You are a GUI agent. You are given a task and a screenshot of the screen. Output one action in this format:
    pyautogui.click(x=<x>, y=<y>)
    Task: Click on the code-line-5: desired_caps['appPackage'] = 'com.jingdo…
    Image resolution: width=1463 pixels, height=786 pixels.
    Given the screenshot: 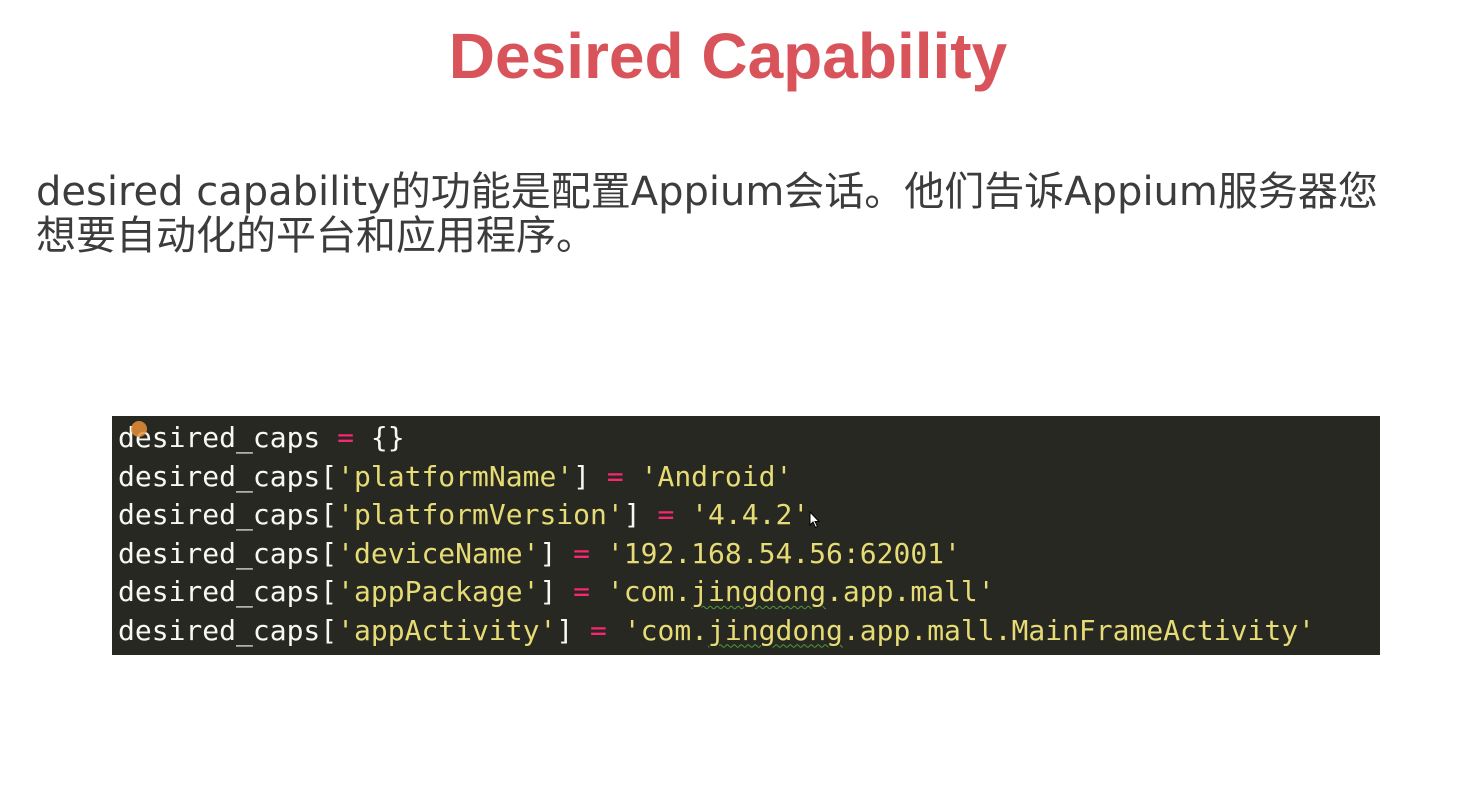 What is the action you would take?
    pyautogui.click(x=556, y=591)
    